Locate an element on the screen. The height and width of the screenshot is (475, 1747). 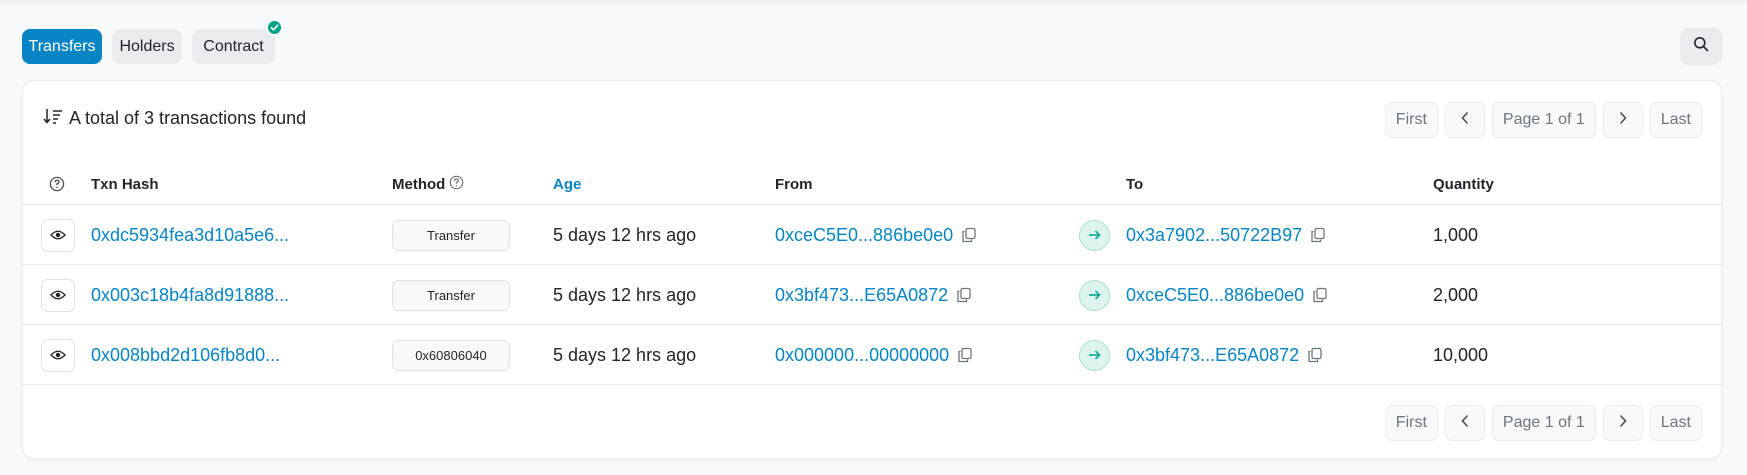
tab-transfers: Transfers is located at coordinates (62, 46).